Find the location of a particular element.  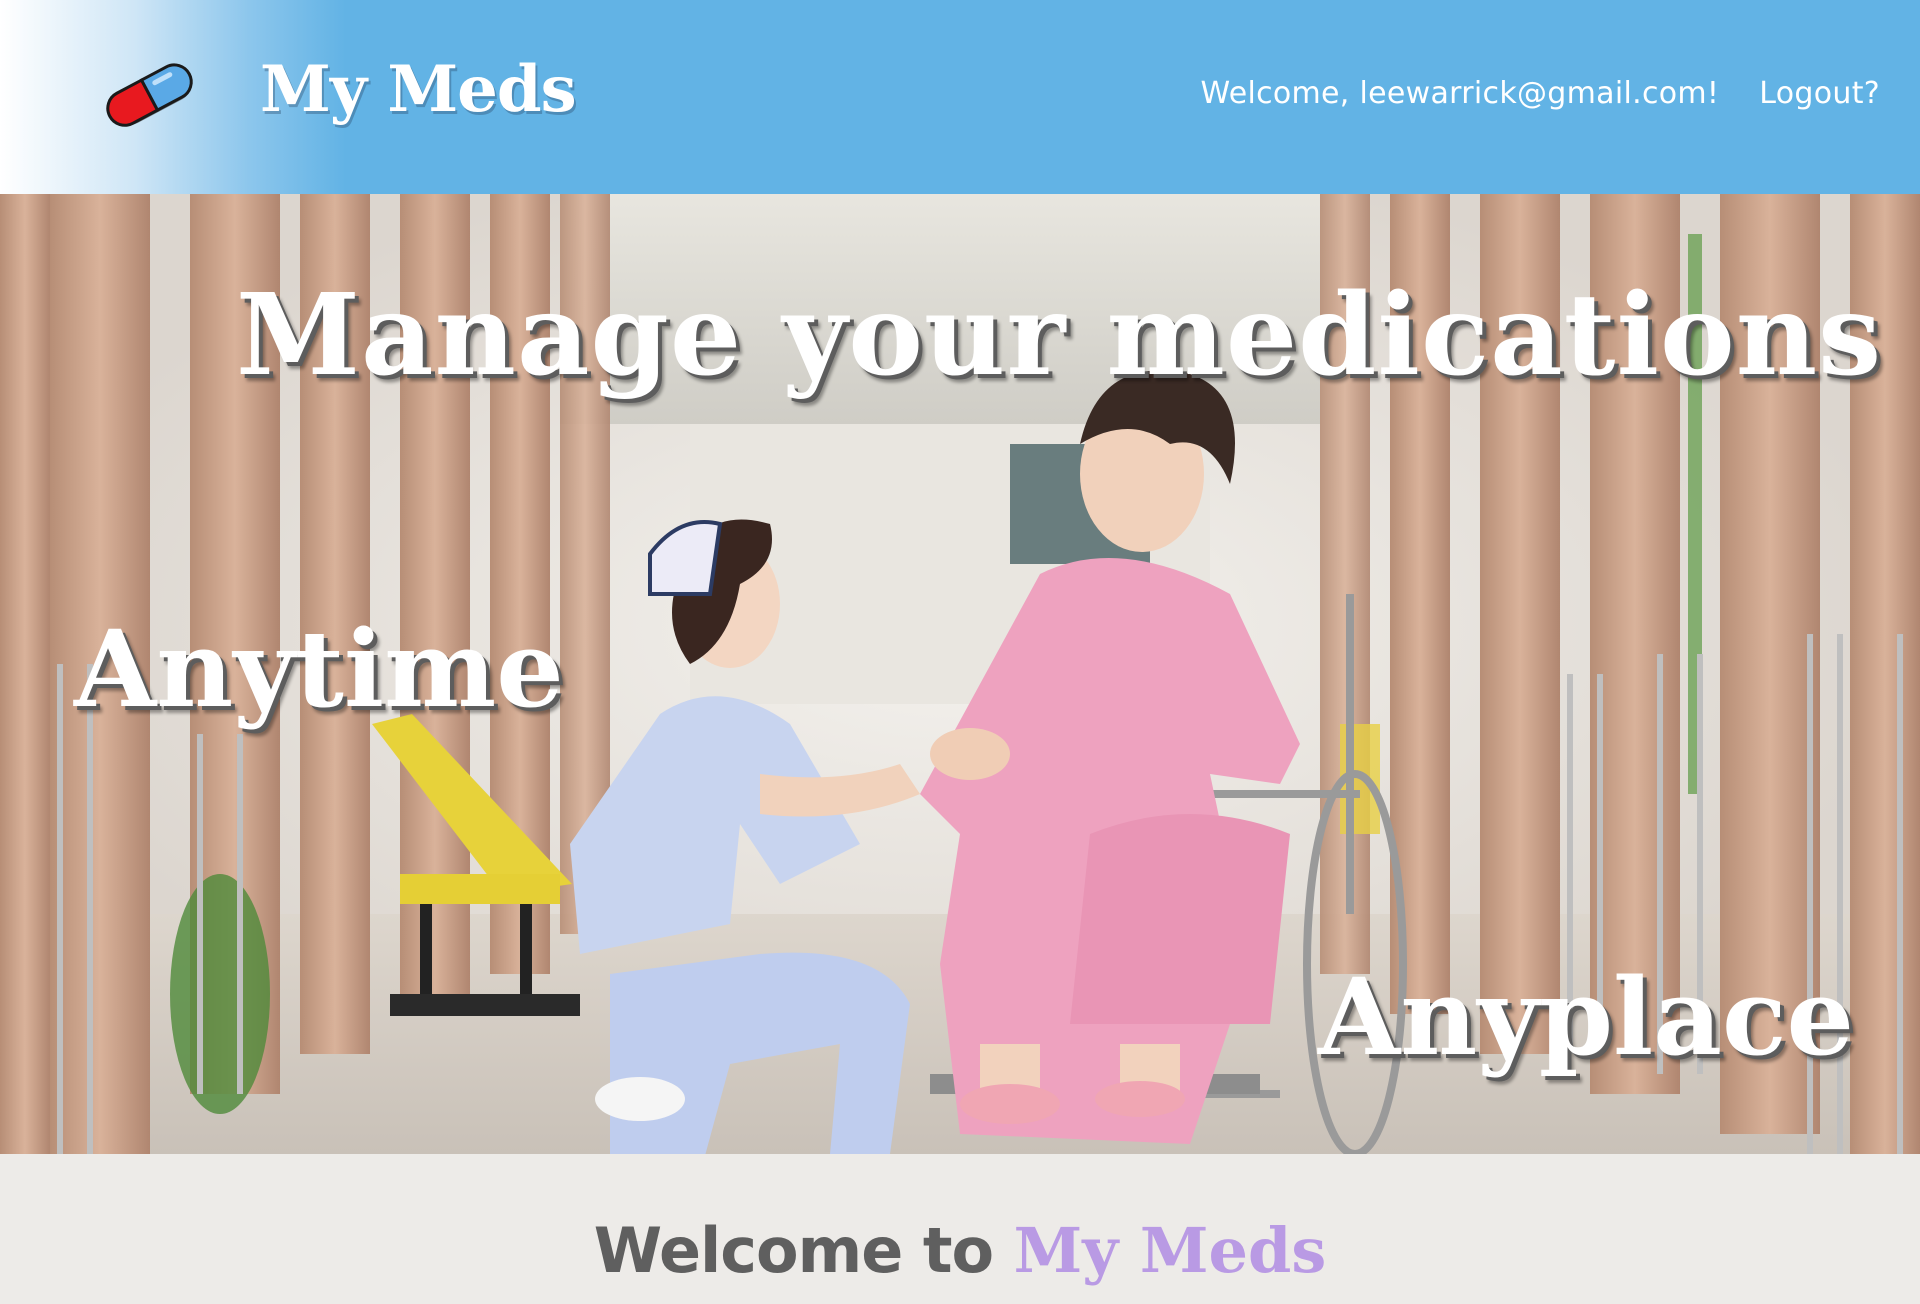

welcome-heading: Welcome to My Meds is located at coordinates (960, 1250).